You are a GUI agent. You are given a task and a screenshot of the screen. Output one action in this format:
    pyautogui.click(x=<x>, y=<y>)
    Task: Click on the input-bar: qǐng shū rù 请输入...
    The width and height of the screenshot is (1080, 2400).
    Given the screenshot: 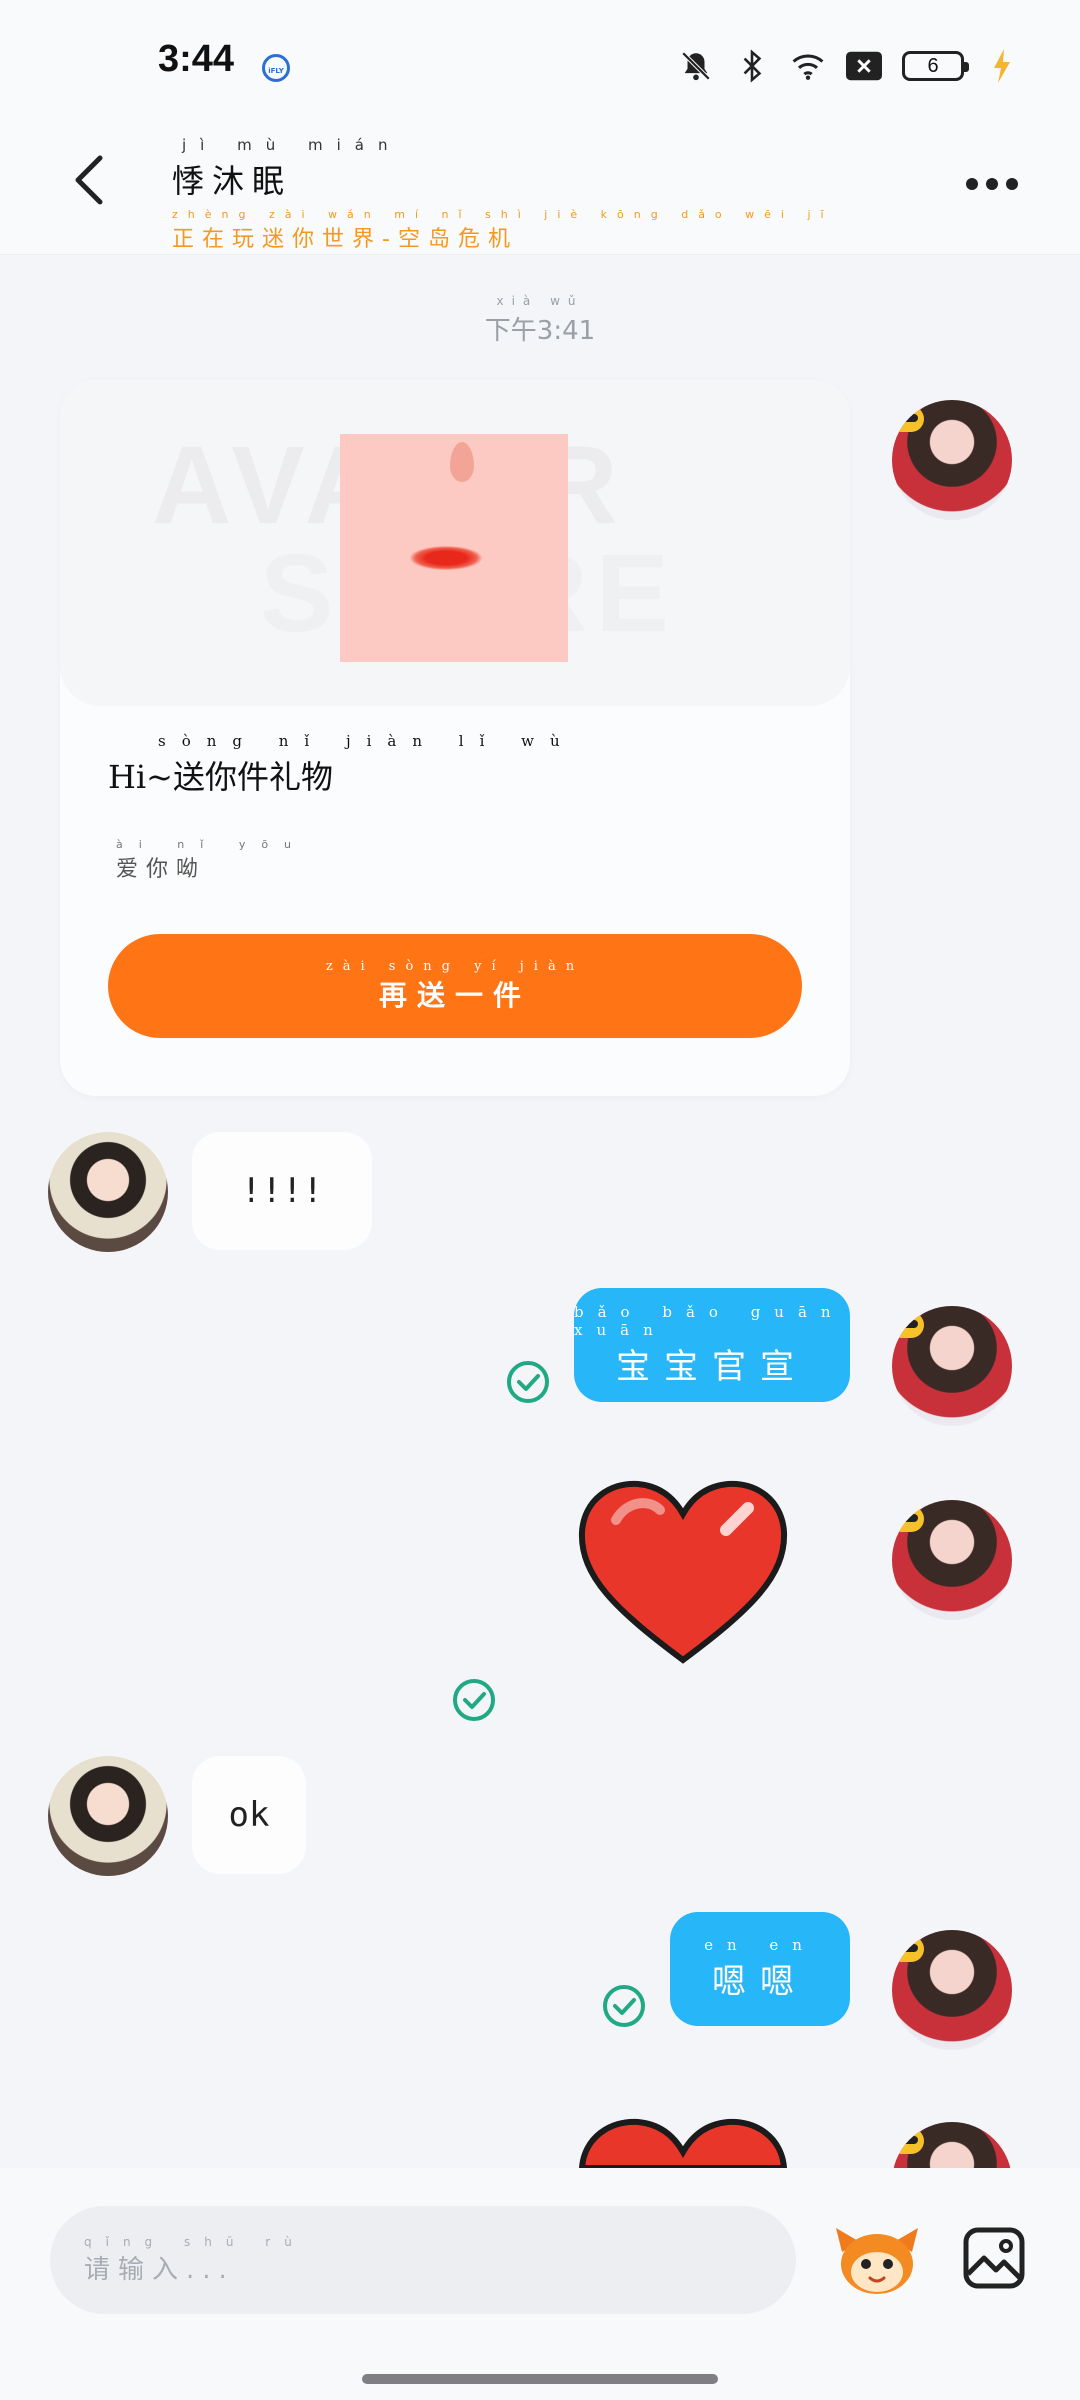 What is the action you would take?
    pyautogui.click(x=540, y=2284)
    